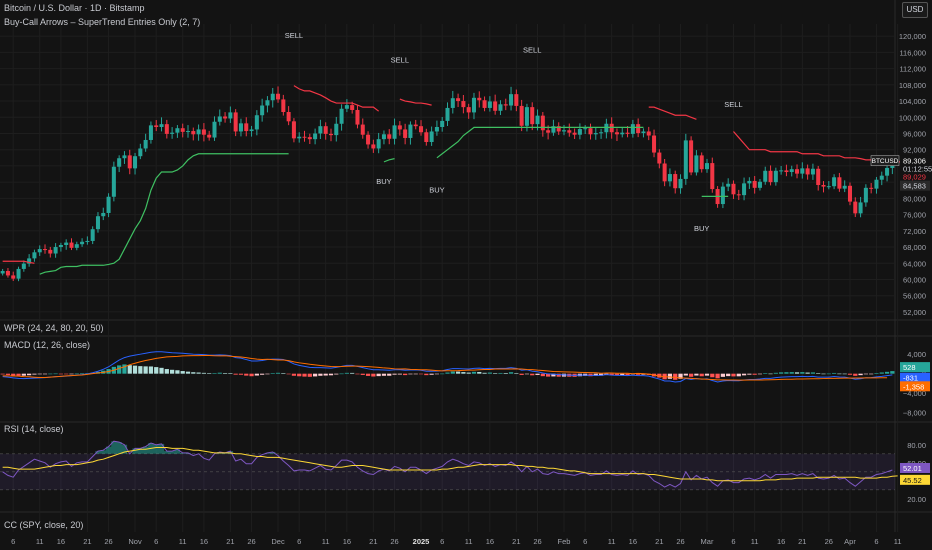  What do you see at coordinates (915, 10) in the screenshot?
I see `currency-button: USD` at bounding box center [915, 10].